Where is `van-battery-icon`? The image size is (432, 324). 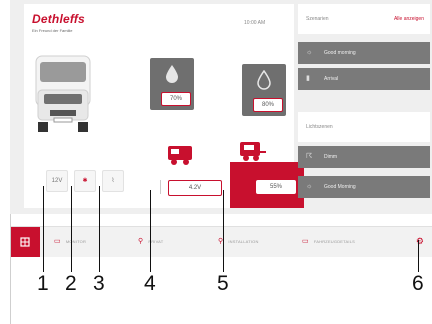
van-battery-icon is located at coordinates (180, 155).